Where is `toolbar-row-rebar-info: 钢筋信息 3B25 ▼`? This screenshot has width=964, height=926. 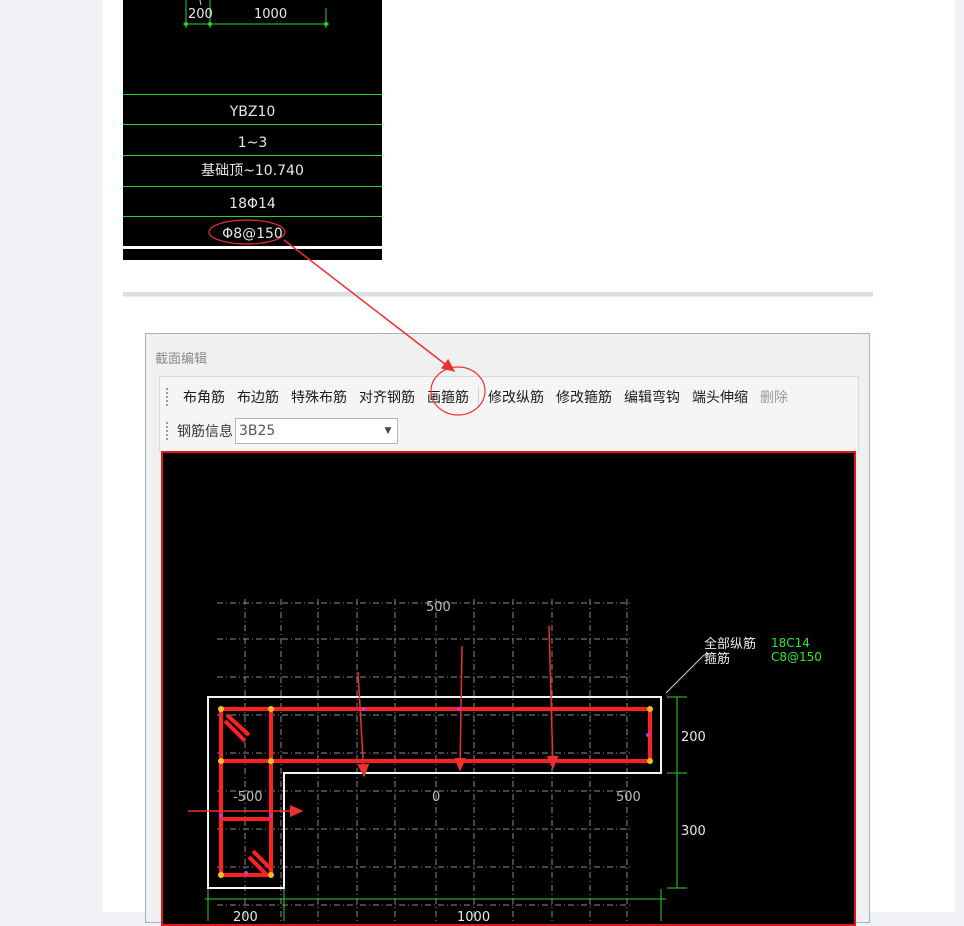
toolbar-row-rebar-info: 钢筋信息 3B25 ▼ is located at coordinates (279, 431).